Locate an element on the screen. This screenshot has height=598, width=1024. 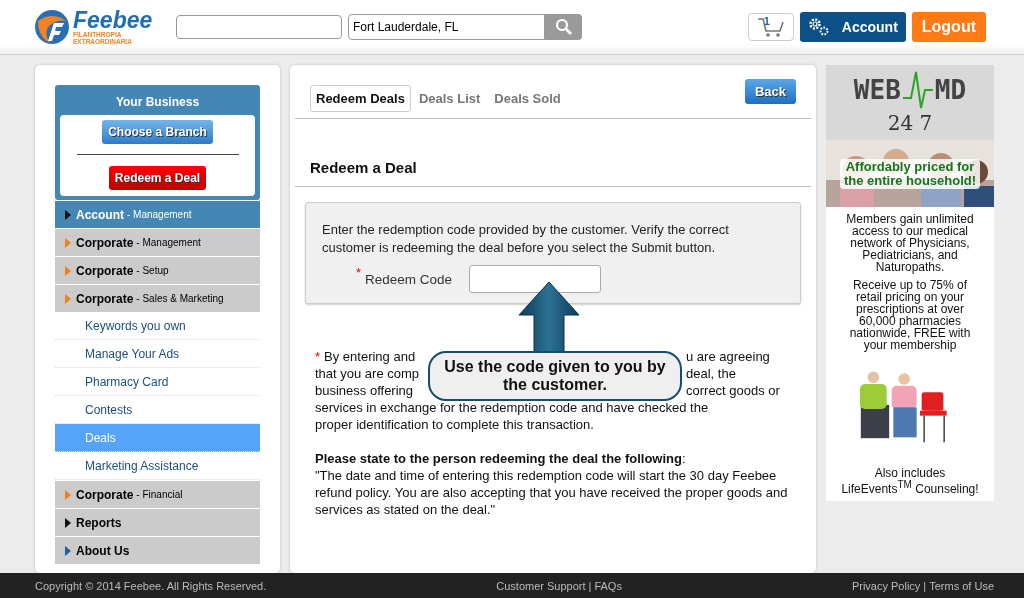
menu-section-title: Account is located at coordinates (100, 214).